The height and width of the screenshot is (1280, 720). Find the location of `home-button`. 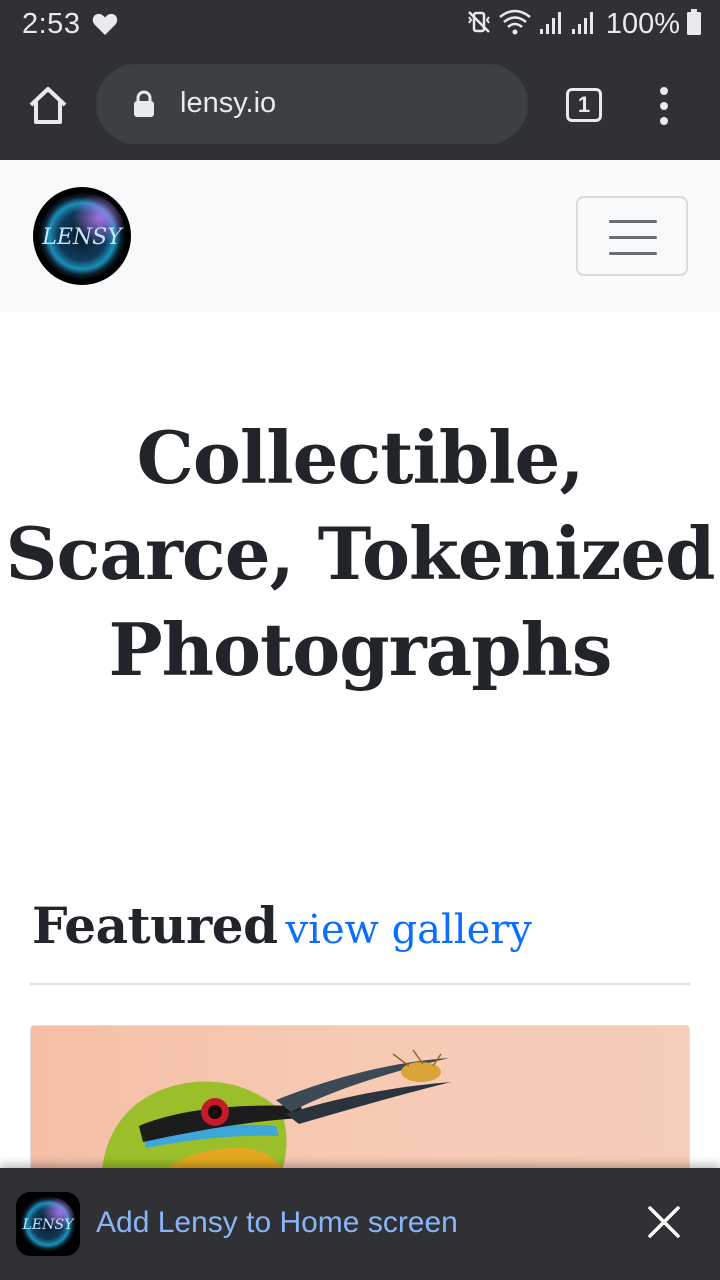

home-button is located at coordinates (48, 106).